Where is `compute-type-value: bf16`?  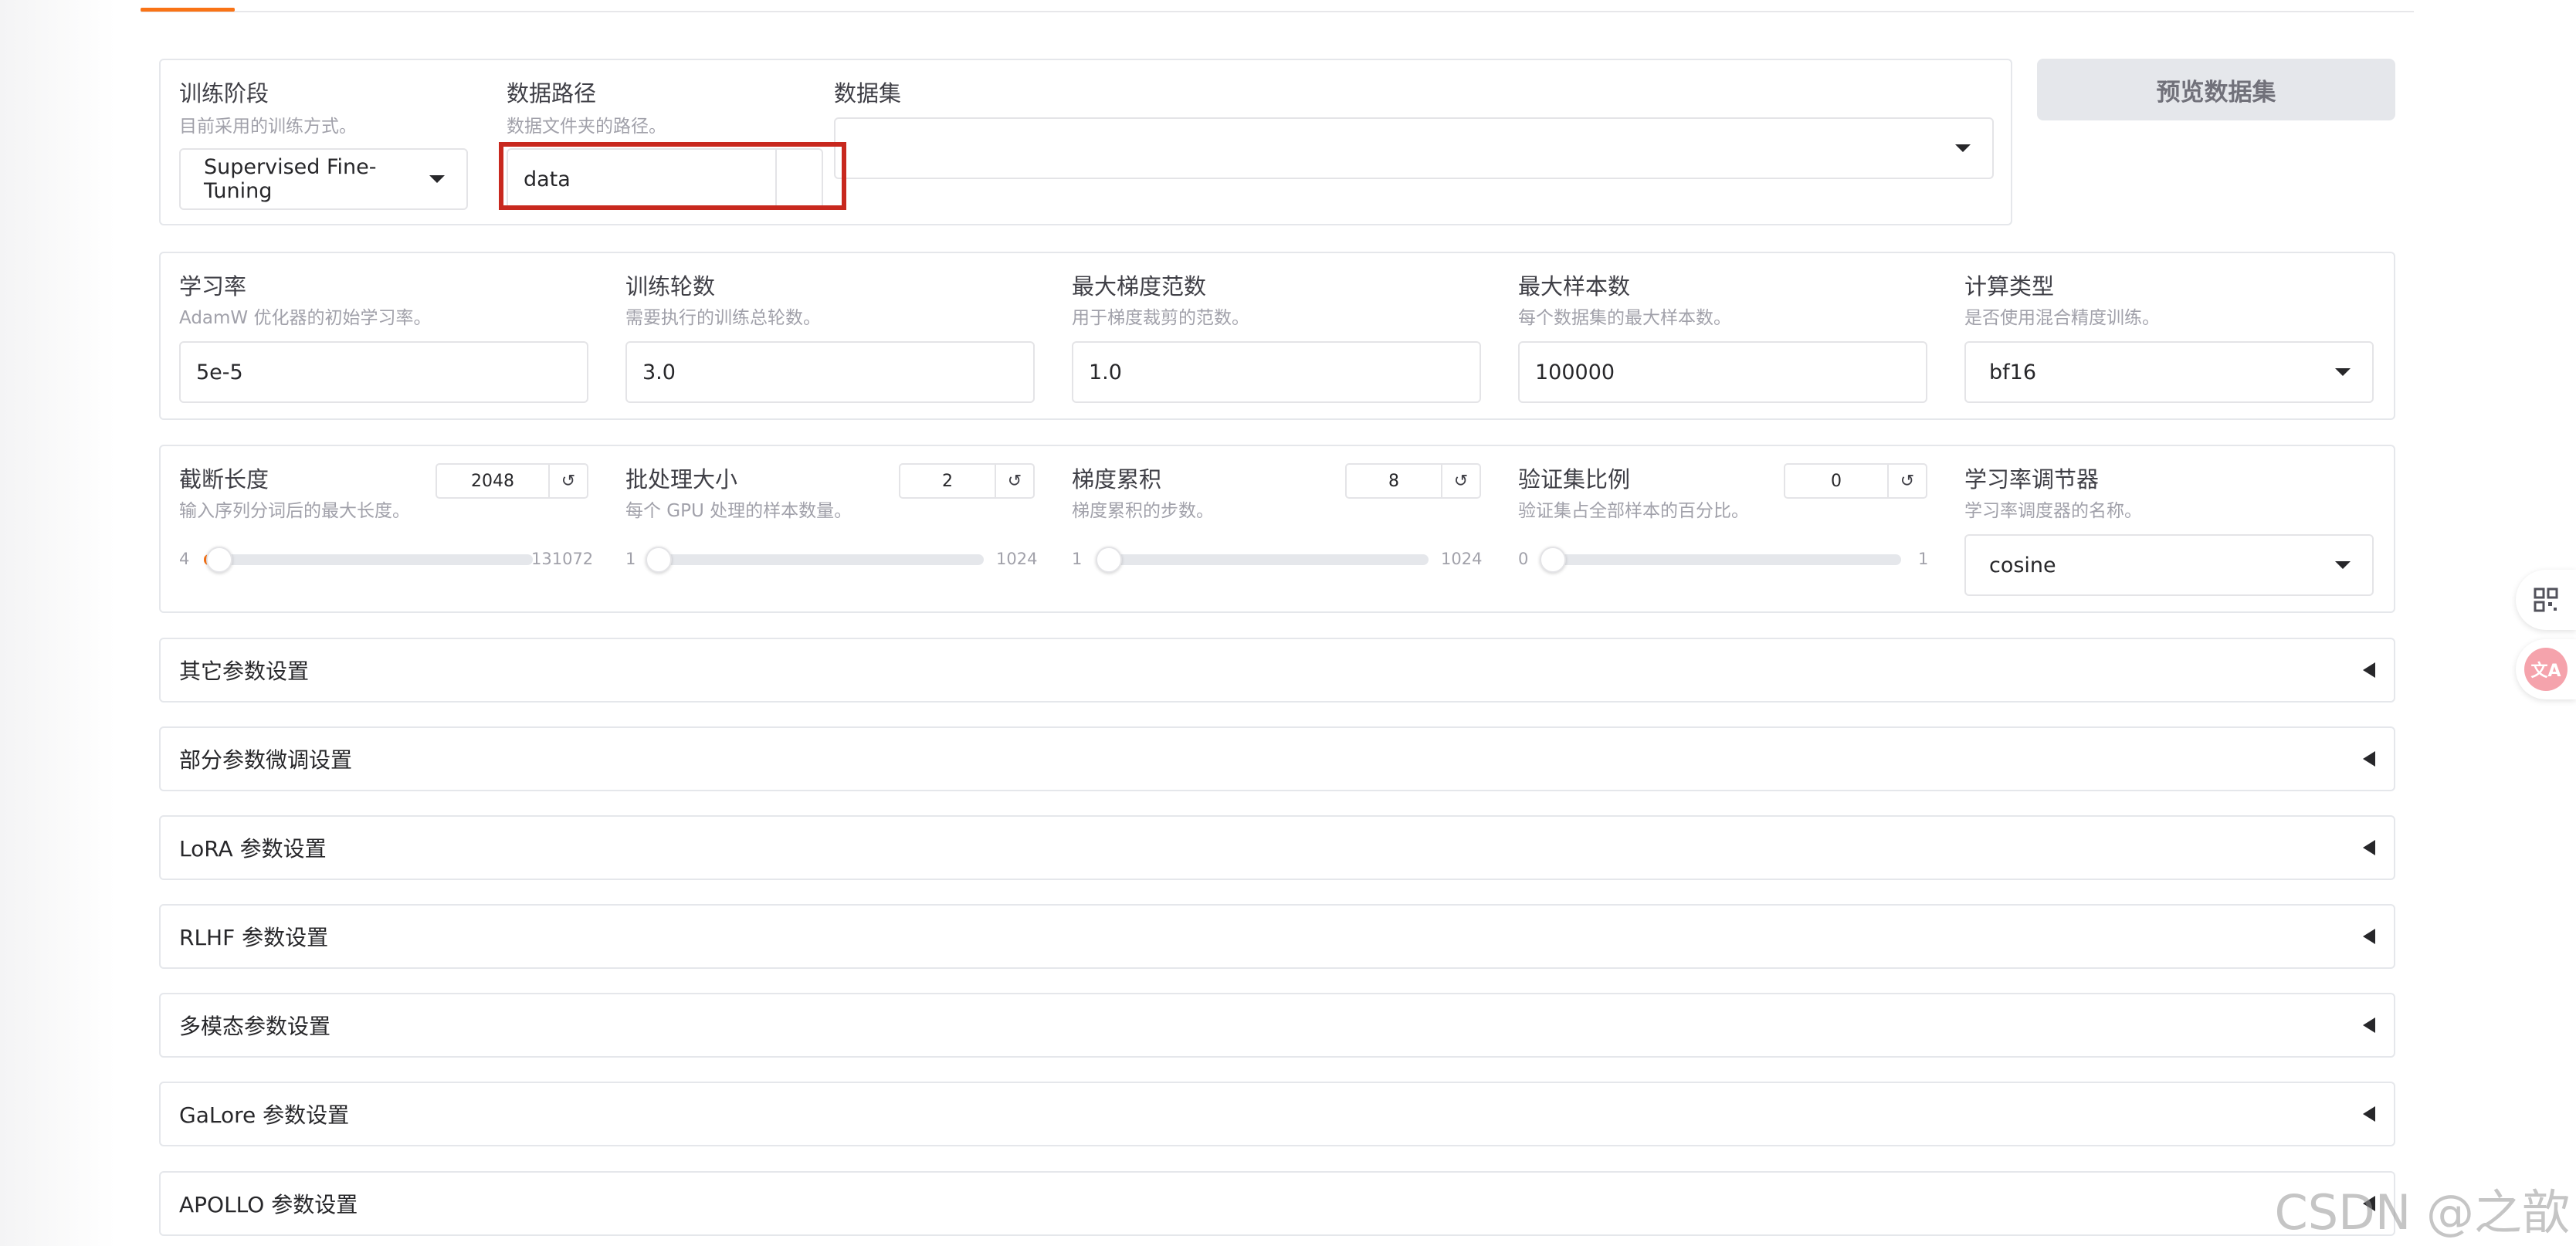 compute-type-value: bf16 is located at coordinates (2013, 372).